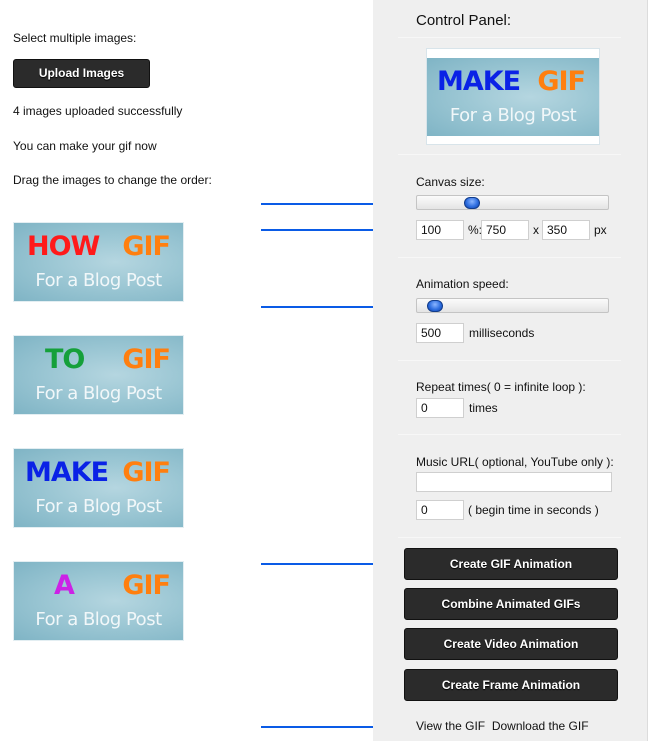 The height and width of the screenshot is (741, 650). What do you see at coordinates (511, 564) in the screenshot?
I see `create-gif-animation-button: Create GIF Animation` at bounding box center [511, 564].